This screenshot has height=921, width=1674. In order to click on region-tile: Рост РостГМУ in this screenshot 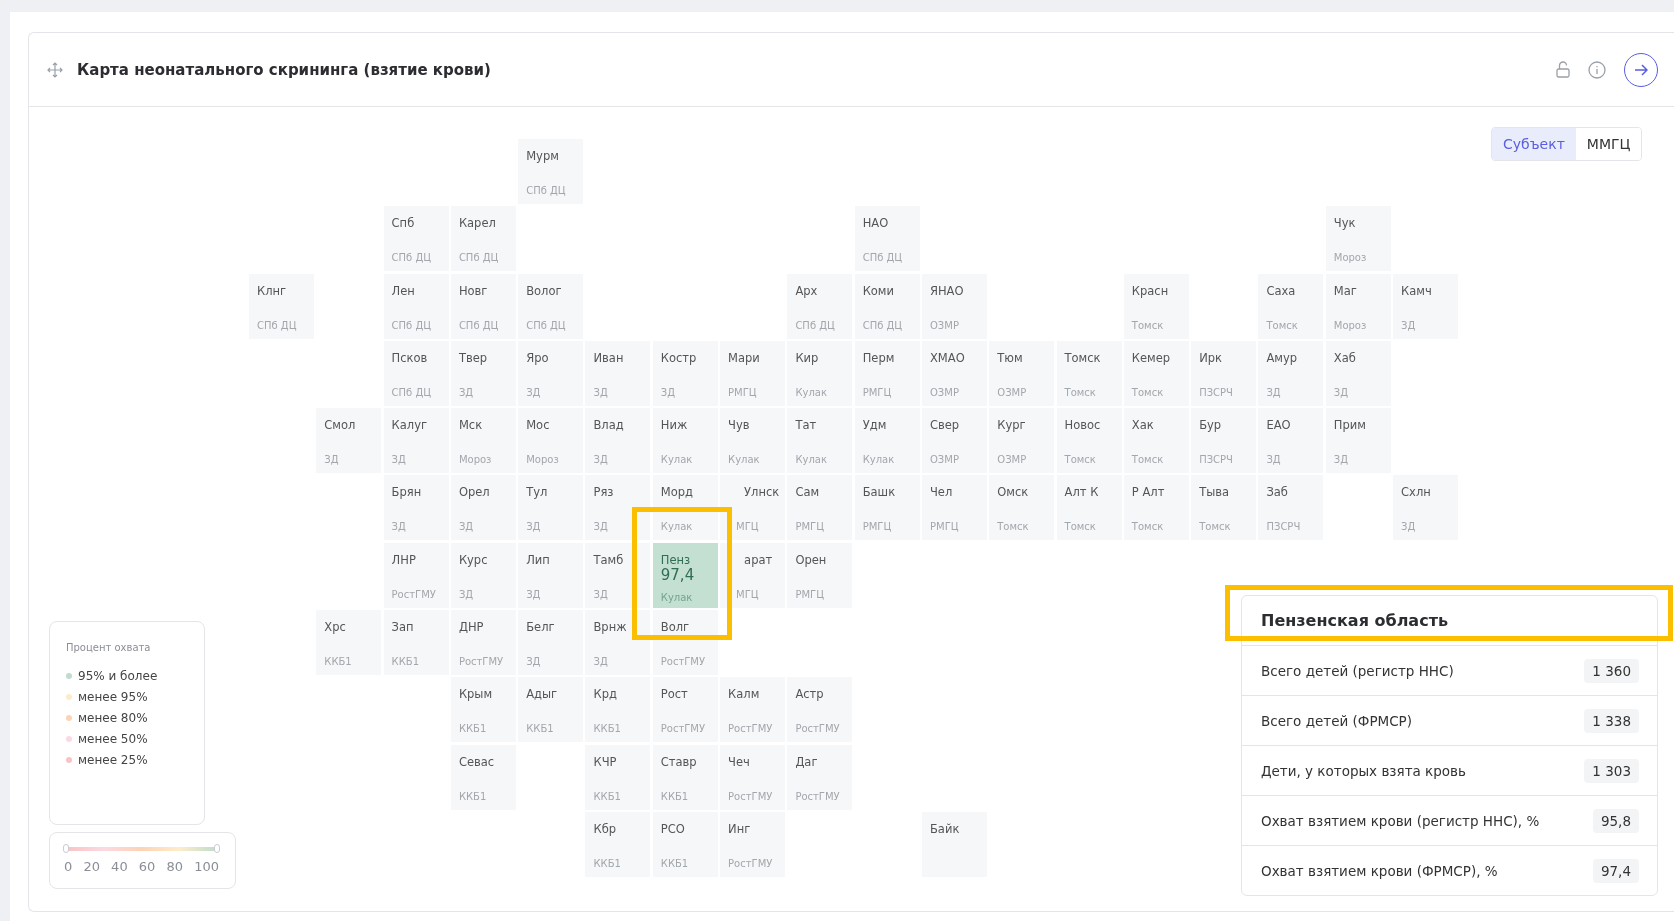, I will do `click(685, 710)`.